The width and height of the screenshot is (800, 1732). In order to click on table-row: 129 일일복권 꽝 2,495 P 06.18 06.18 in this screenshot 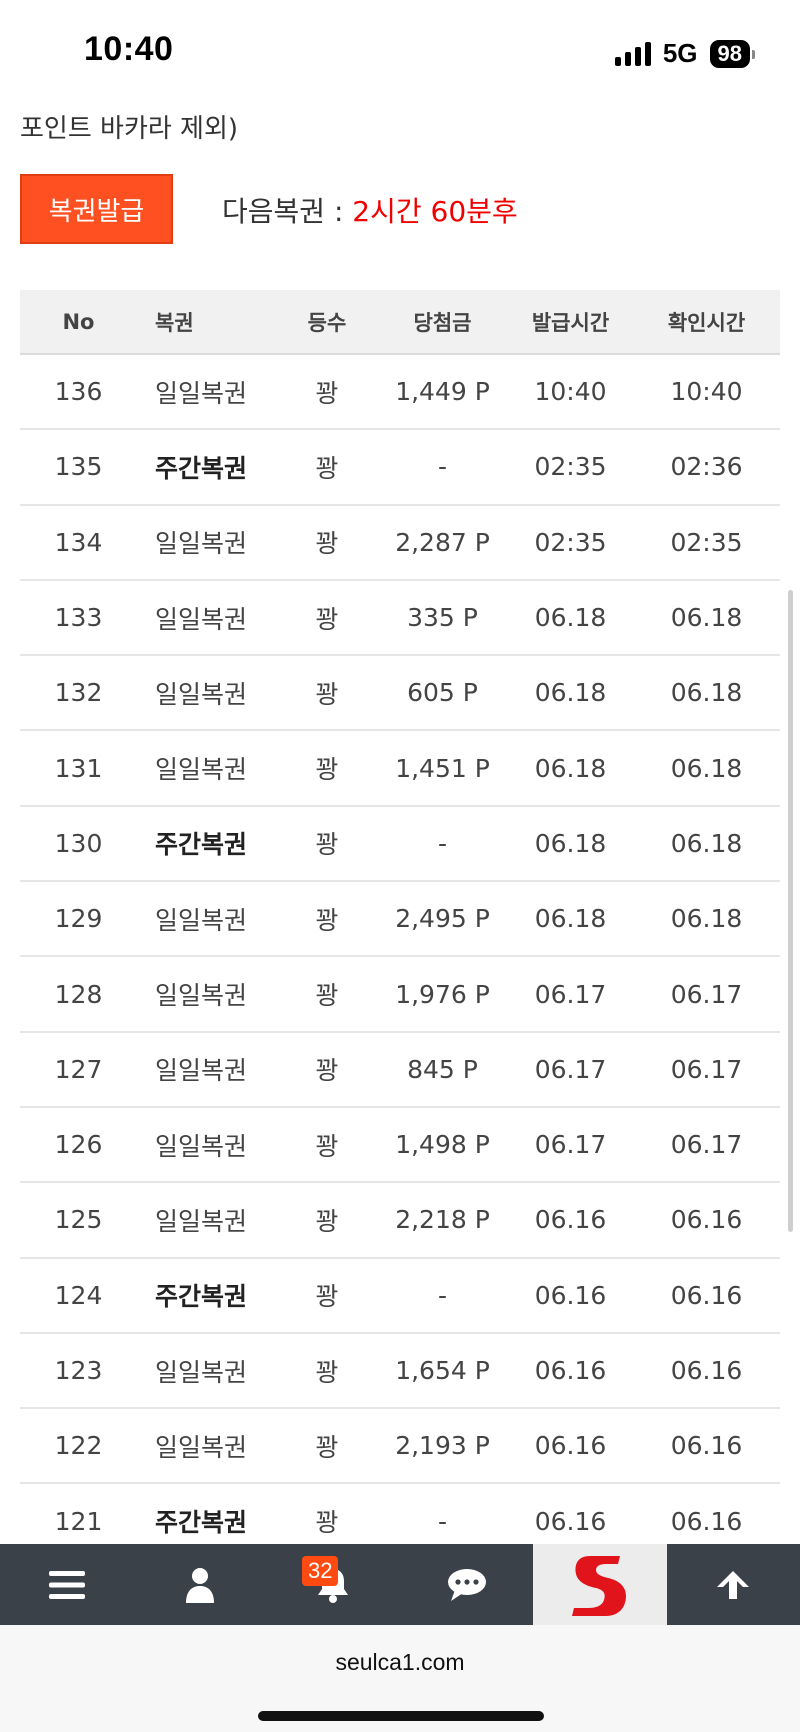, I will do `click(400, 919)`.